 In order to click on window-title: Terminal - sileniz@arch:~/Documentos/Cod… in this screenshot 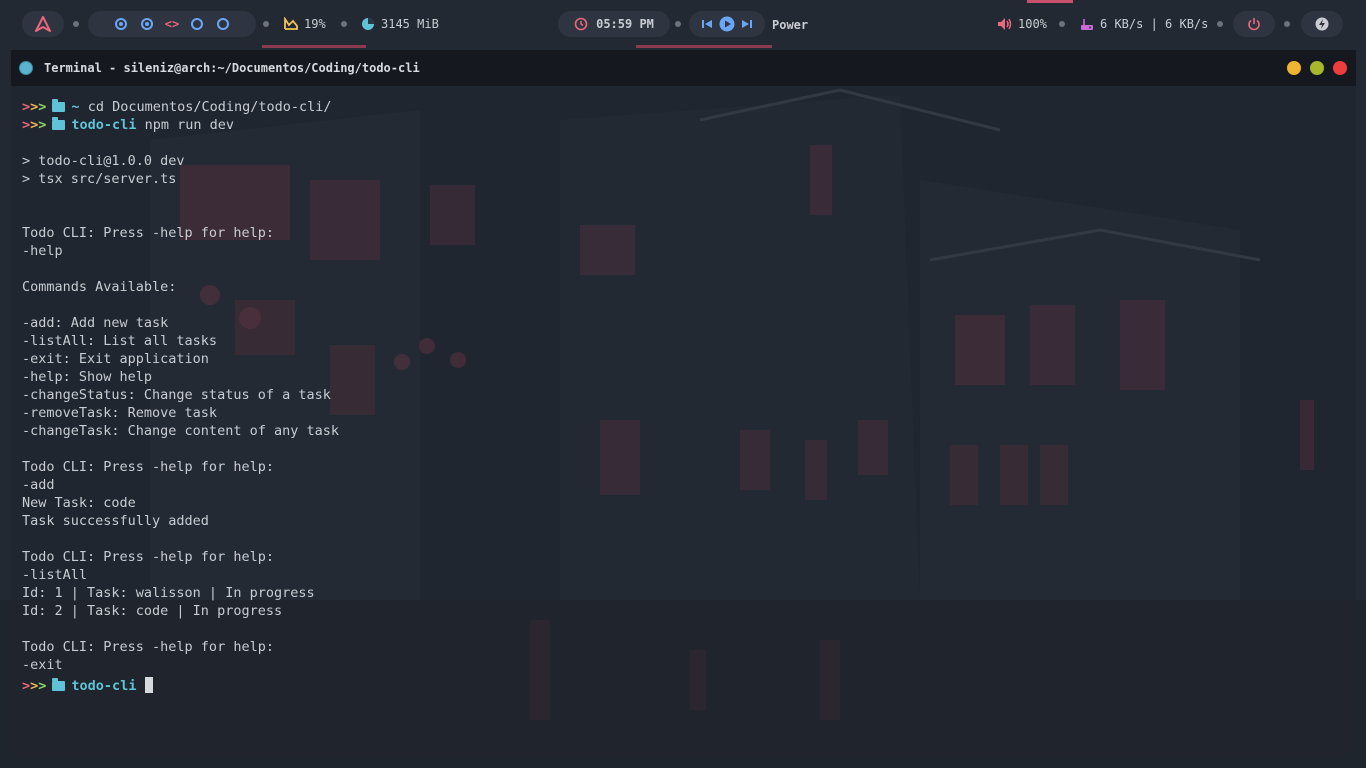, I will do `click(232, 68)`.